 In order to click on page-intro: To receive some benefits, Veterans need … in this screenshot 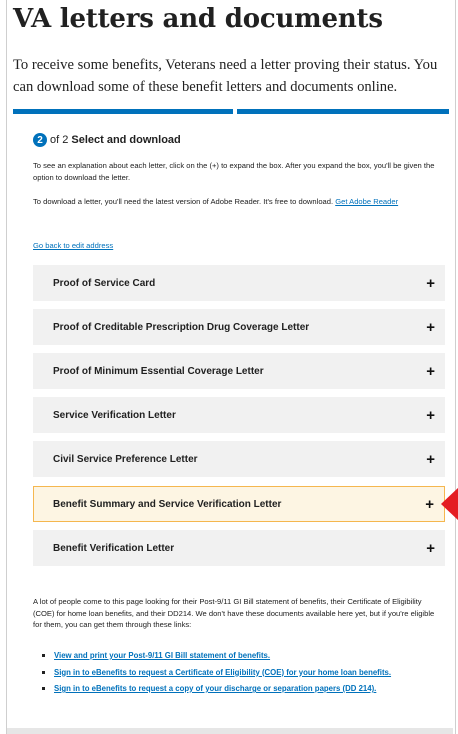, I will do `click(225, 76)`.